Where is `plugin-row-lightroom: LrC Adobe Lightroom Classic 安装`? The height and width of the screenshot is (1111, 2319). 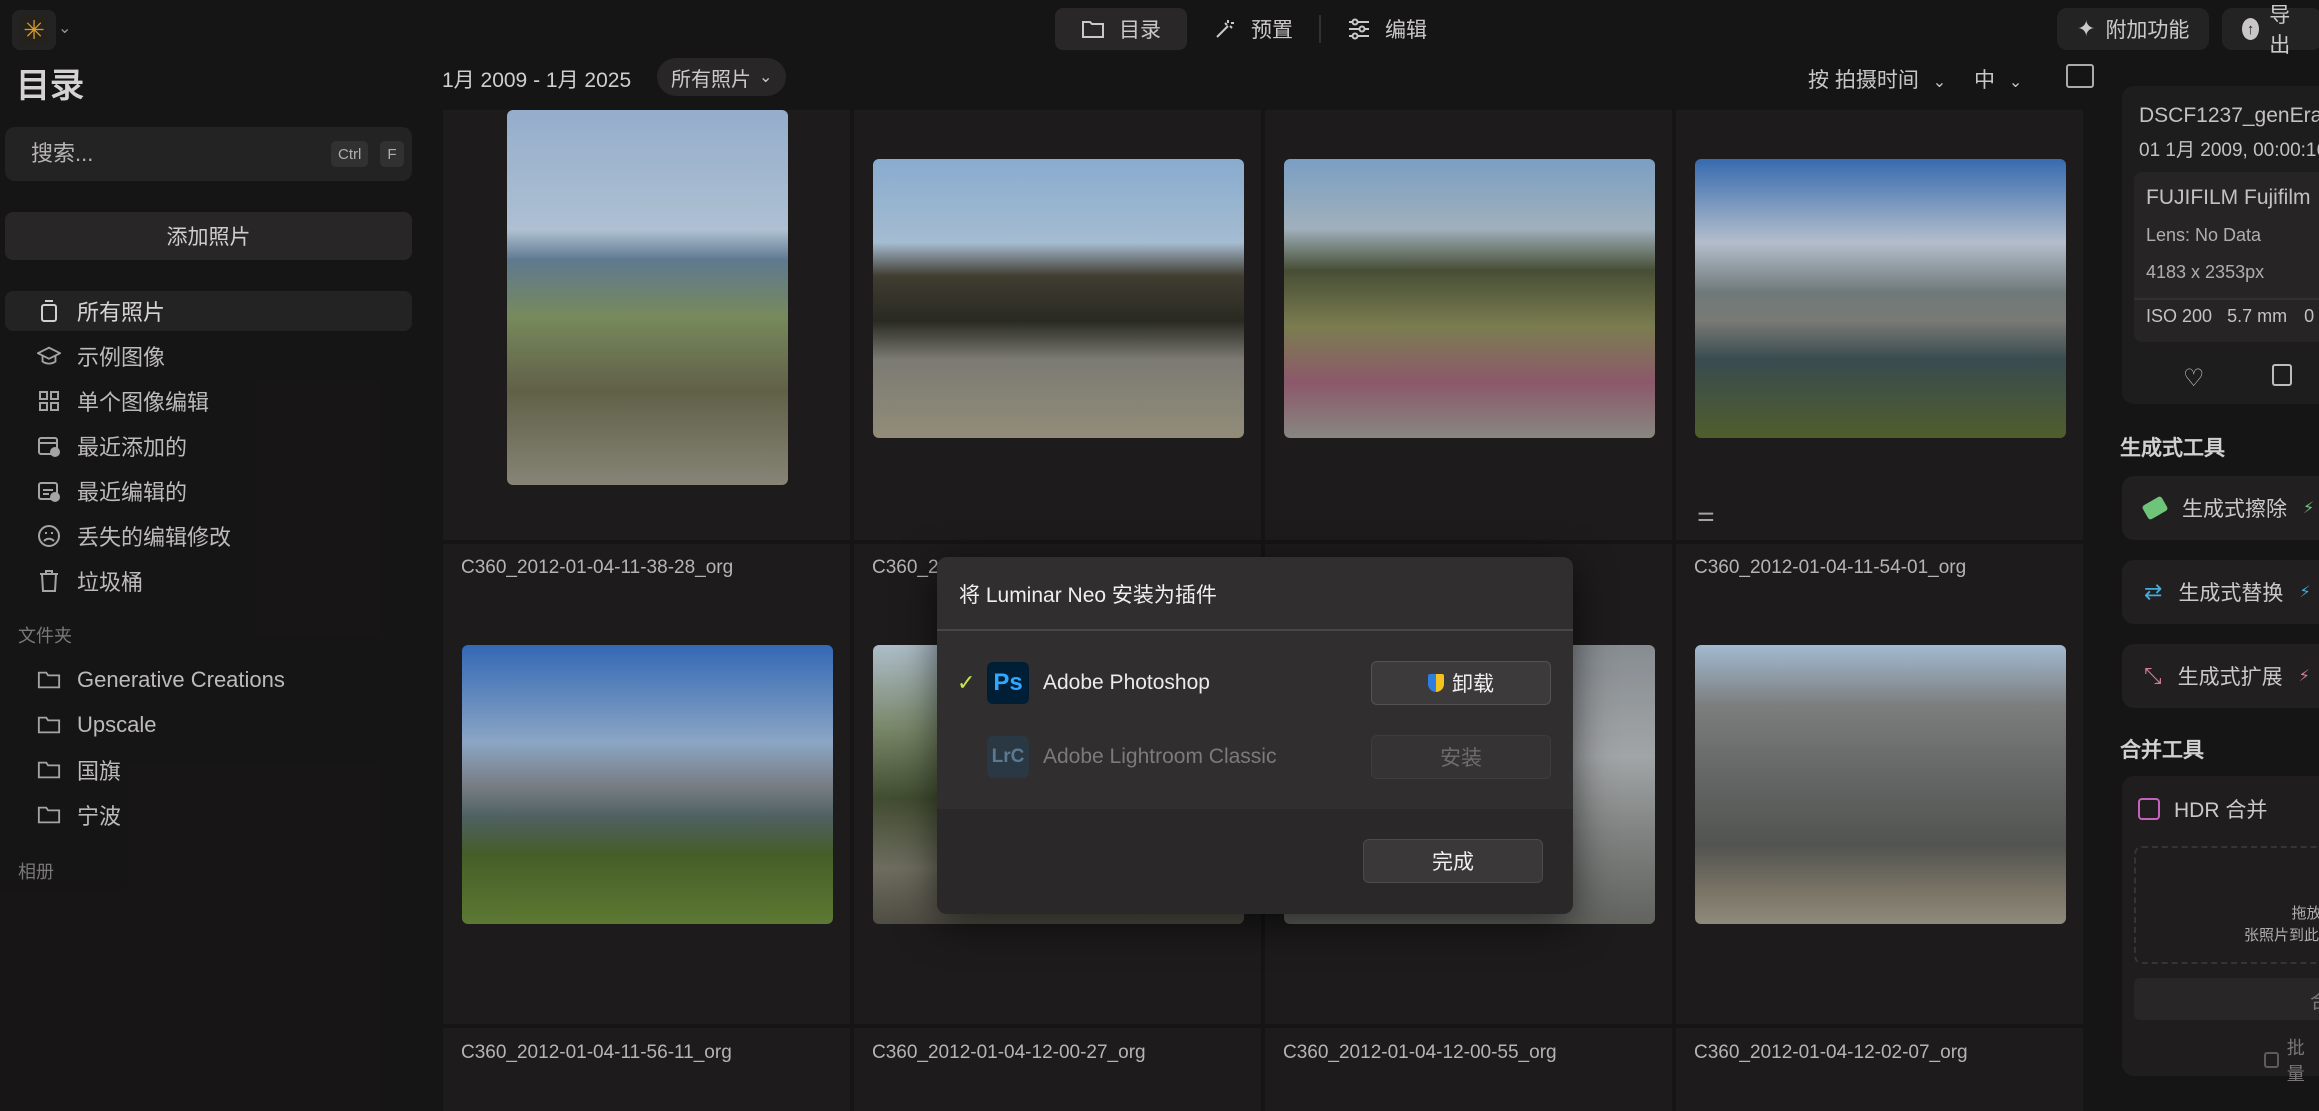
plugin-row-lightroom: LrC Adobe Lightroom Classic 安装 is located at coordinates (1255, 757).